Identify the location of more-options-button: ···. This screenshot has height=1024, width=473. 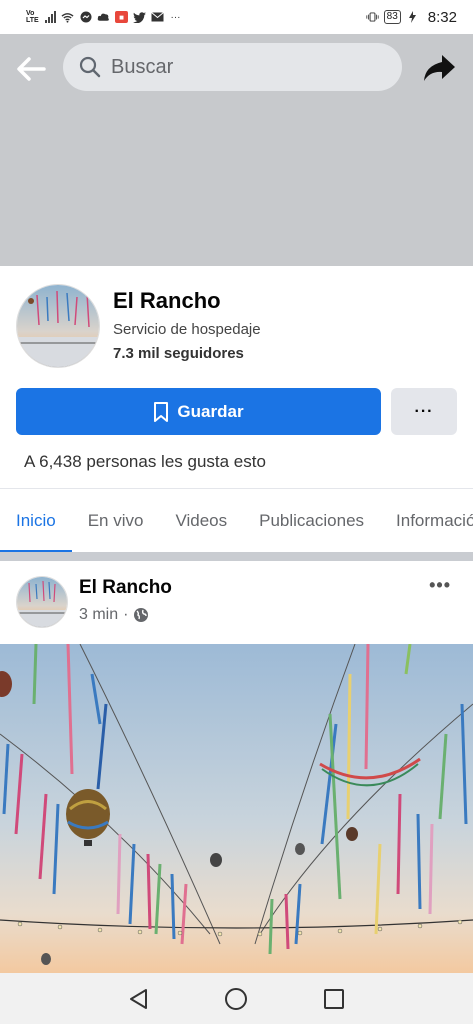
(424, 411).